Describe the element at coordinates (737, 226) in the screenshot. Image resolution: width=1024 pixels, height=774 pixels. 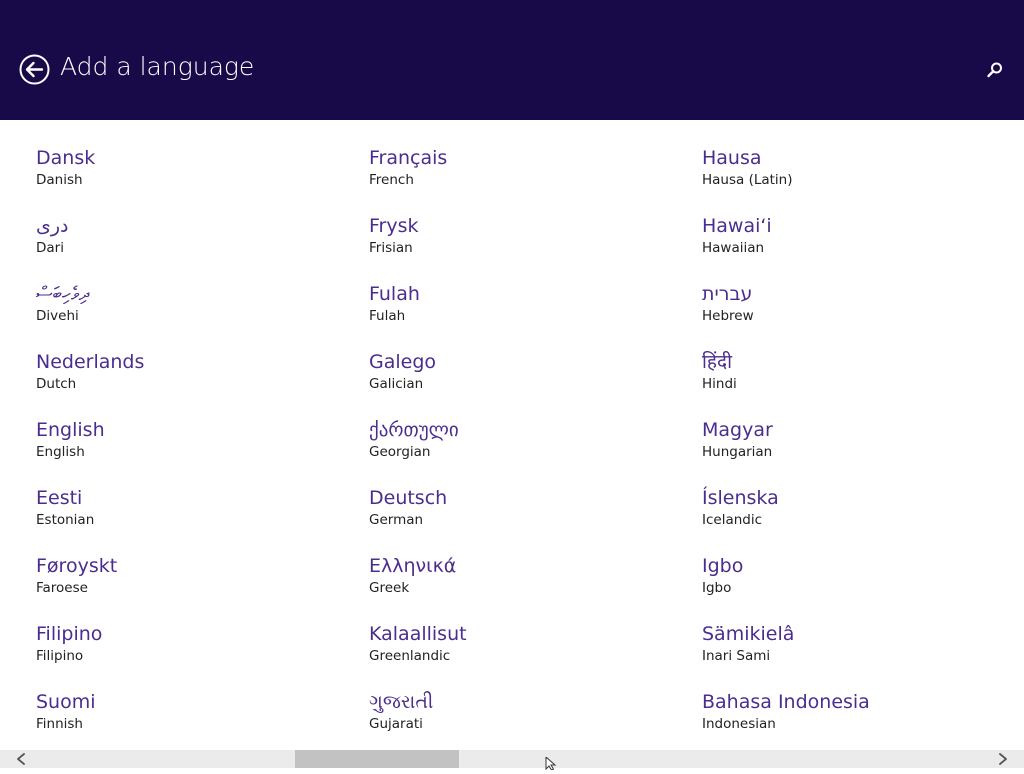
I see `language-native-name: Hawaiʻi` at that location.